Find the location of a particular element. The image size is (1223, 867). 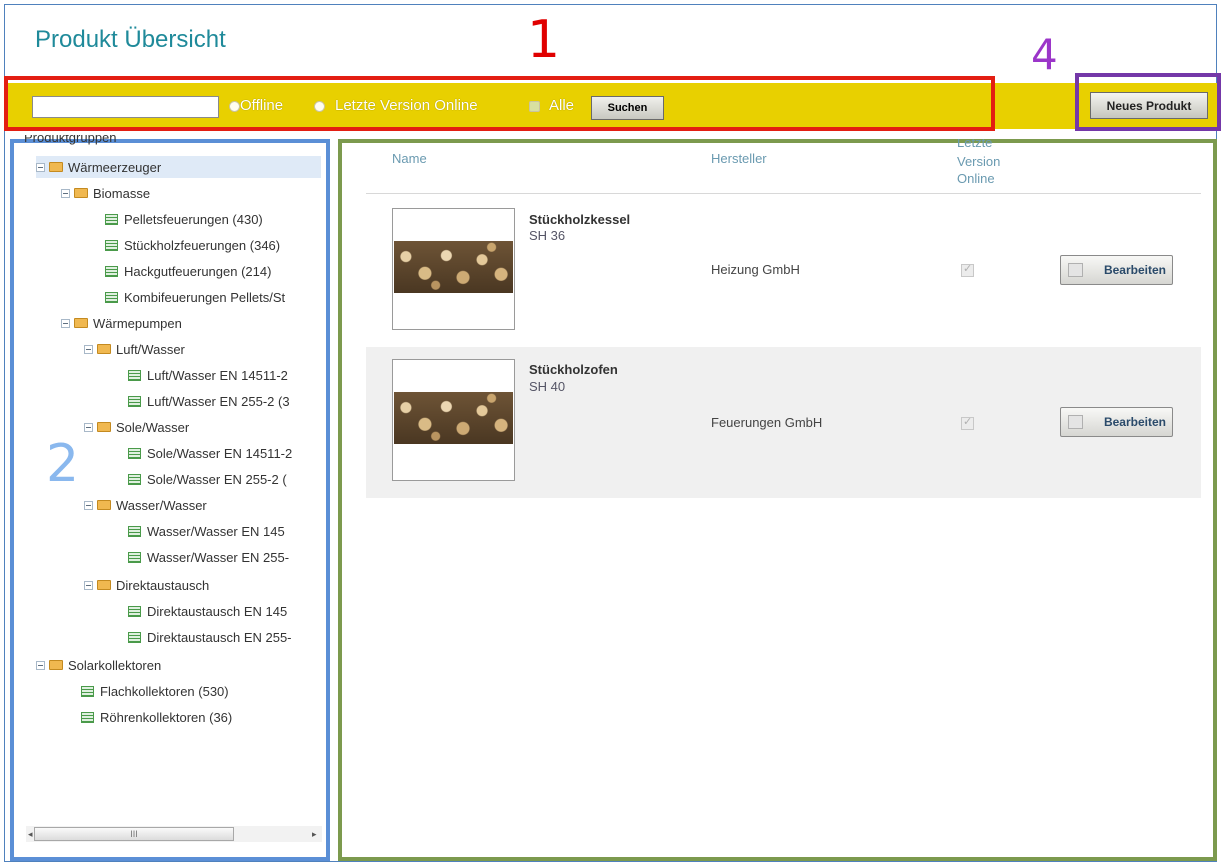

tree-item-label: Hackgutfeuerungen (214) is located at coordinates (198, 271).